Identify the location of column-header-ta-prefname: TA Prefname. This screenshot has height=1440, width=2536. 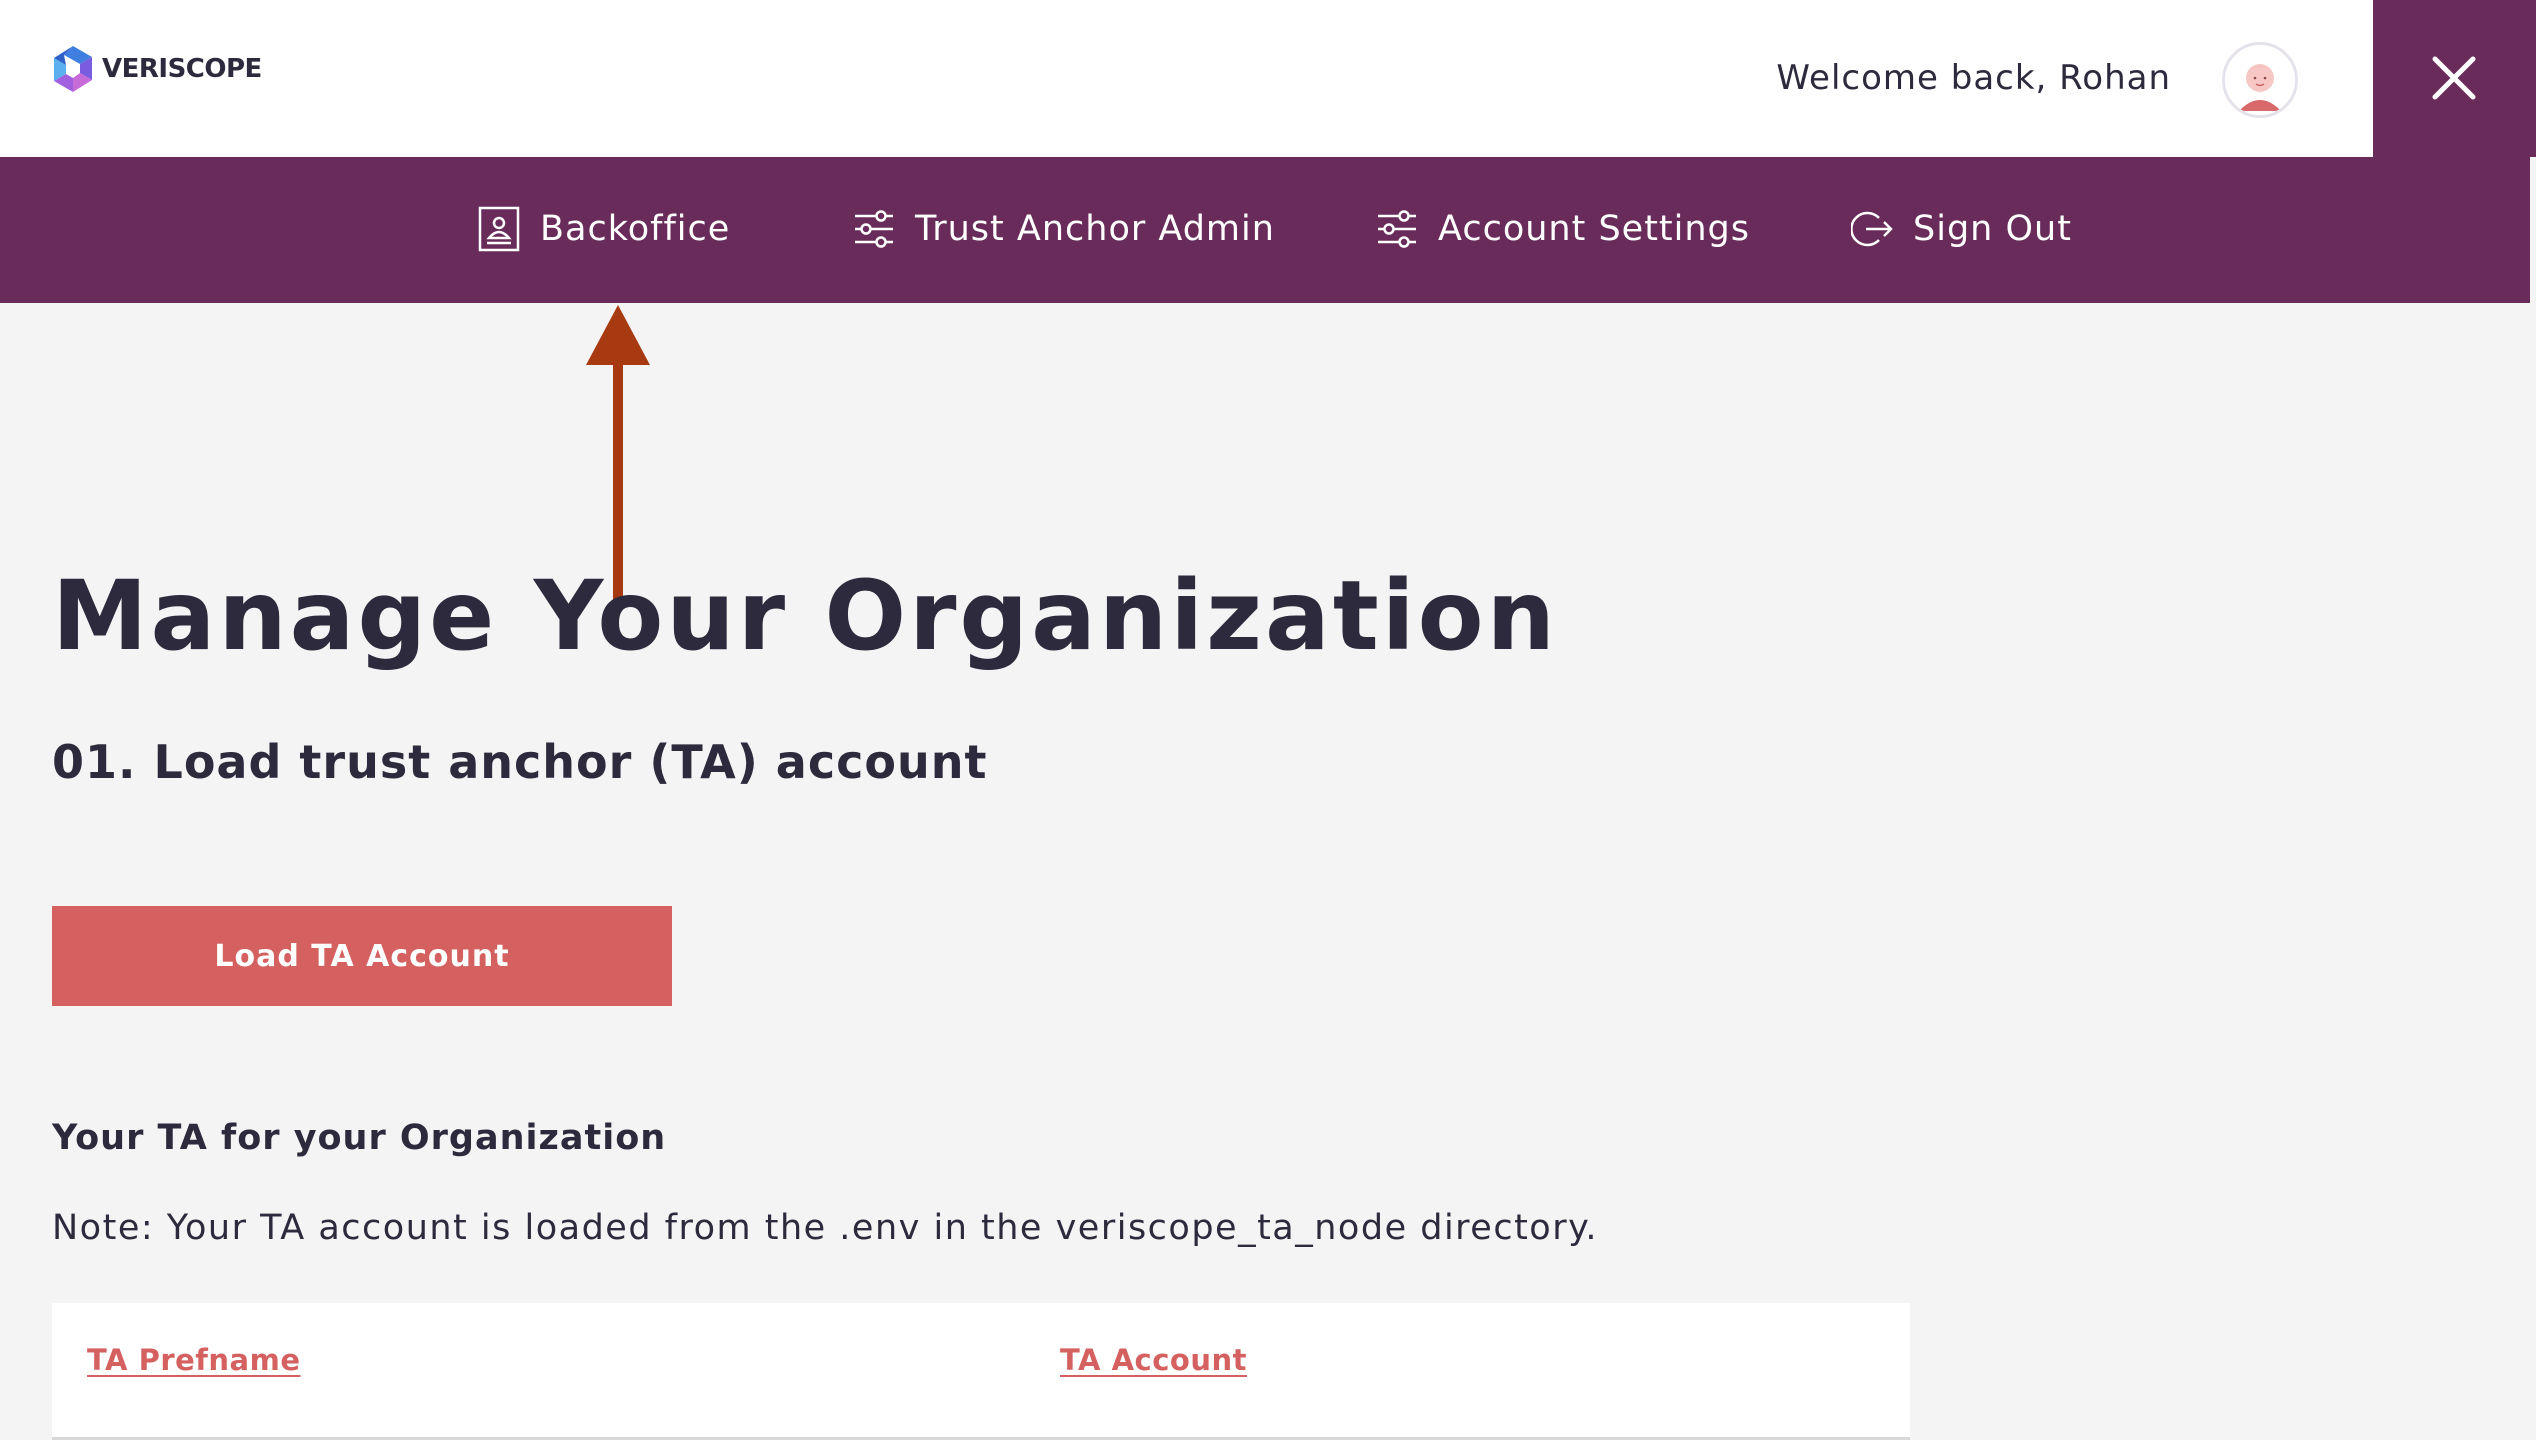
(194, 1360).